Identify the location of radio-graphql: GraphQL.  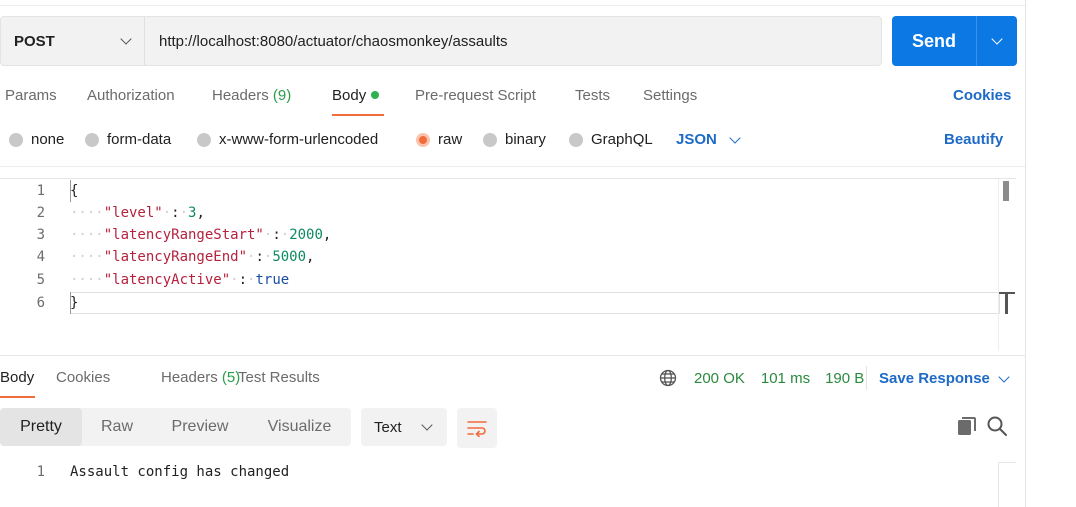
(611, 139).